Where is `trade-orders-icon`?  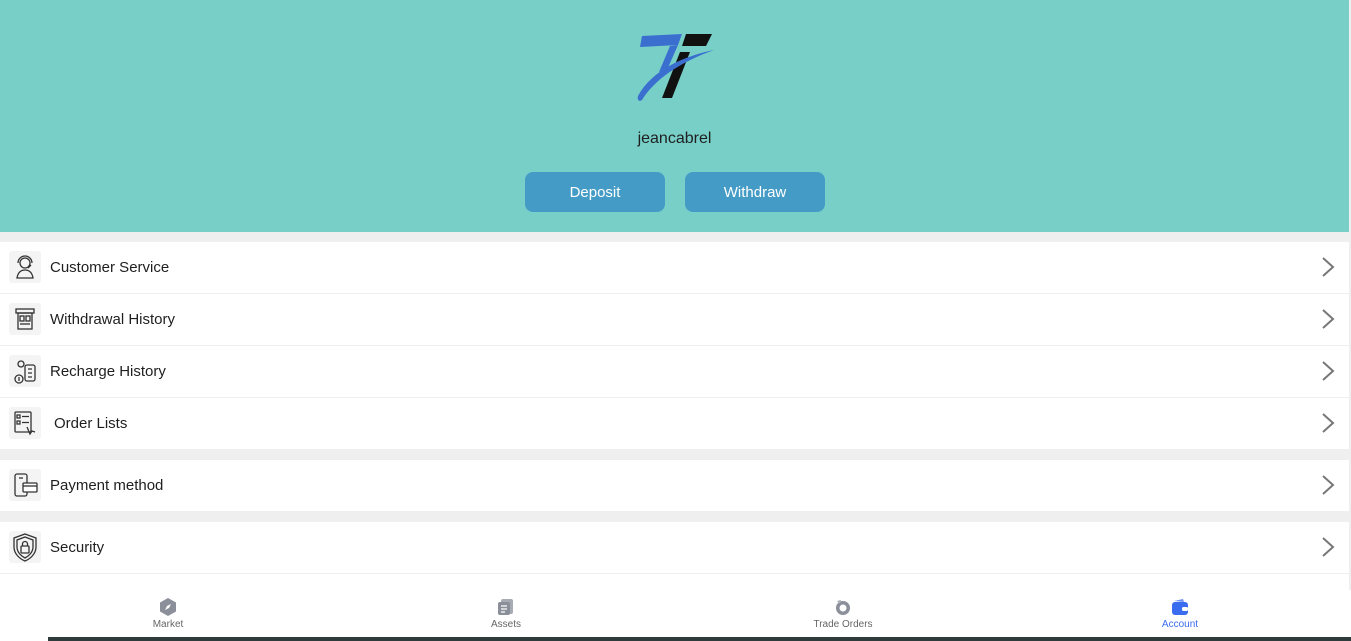
trade-orders-icon is located at coordinates (843, 607).